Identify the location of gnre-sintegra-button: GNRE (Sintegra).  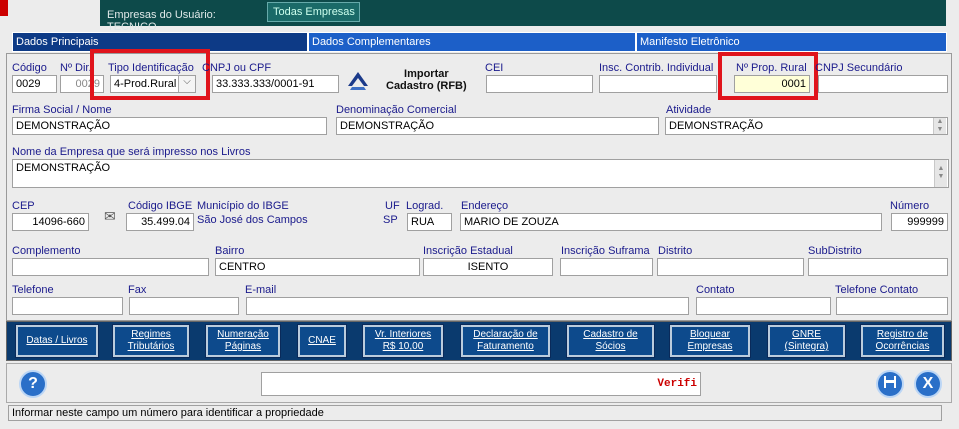
(806, 341).